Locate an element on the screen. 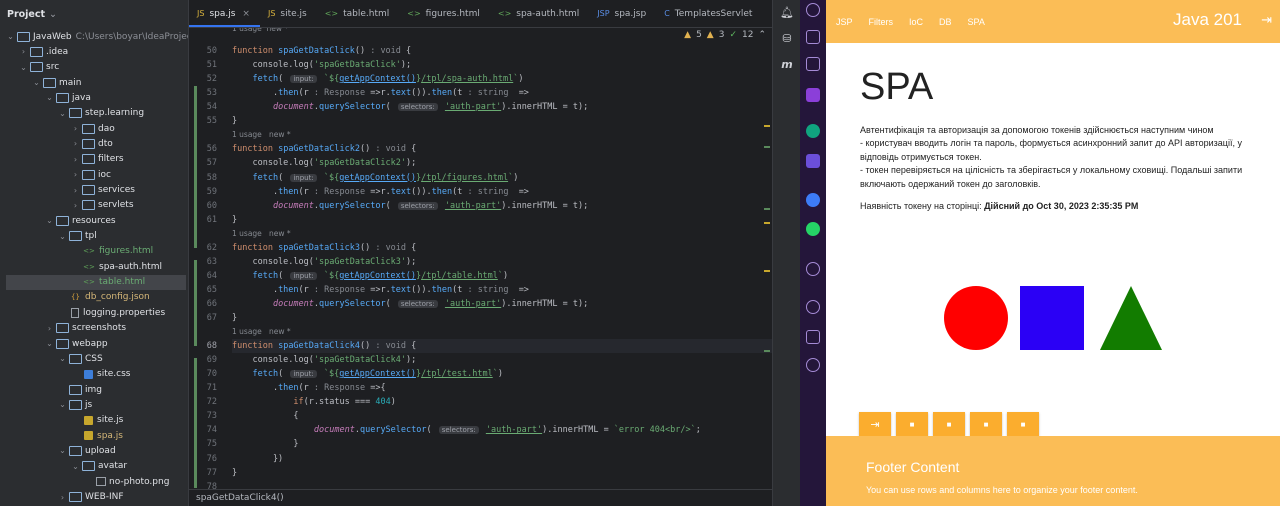 This screenshot has height=506, width=1280. editor-tab: C TemplatesServlet is located at coordinates (709, 13).